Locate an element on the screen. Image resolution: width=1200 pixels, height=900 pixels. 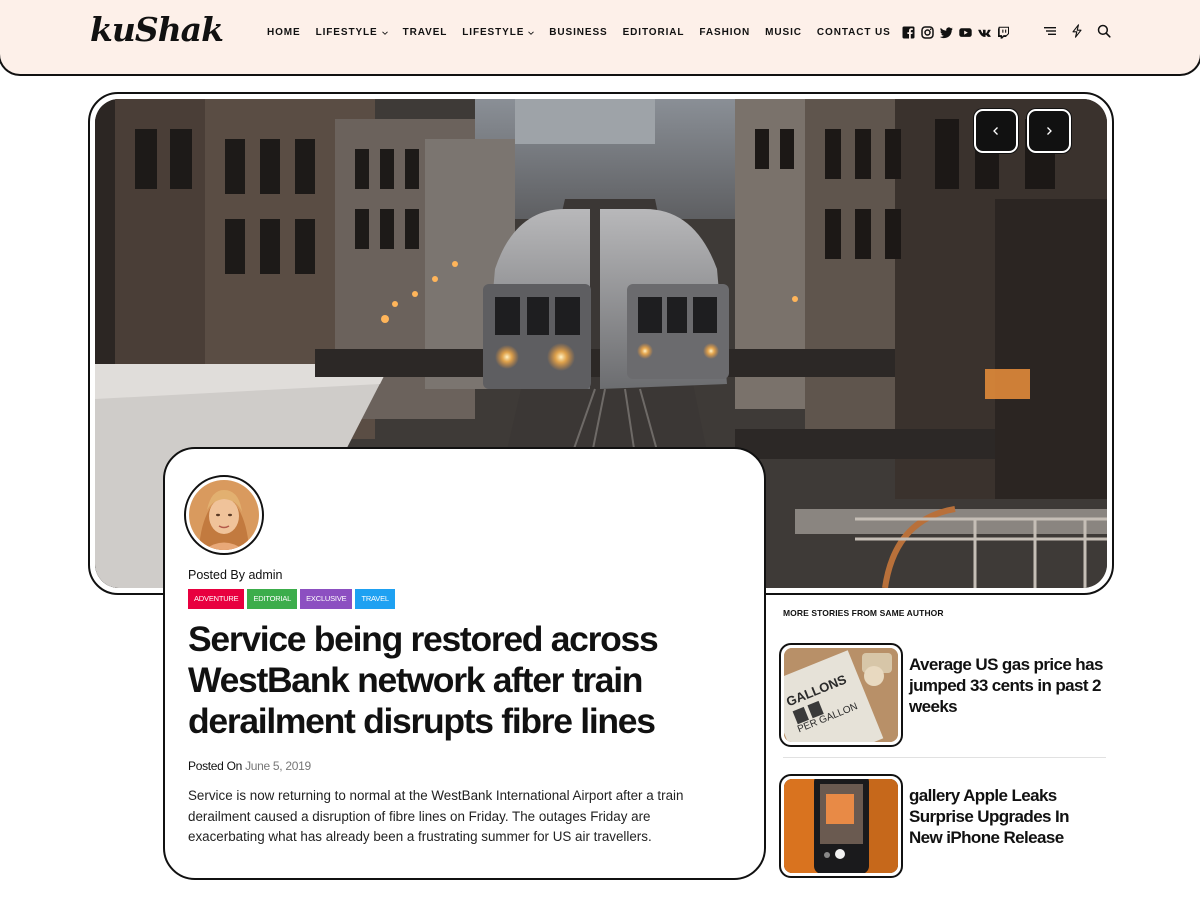
menu-icon is located at coordinates (1050, 31).